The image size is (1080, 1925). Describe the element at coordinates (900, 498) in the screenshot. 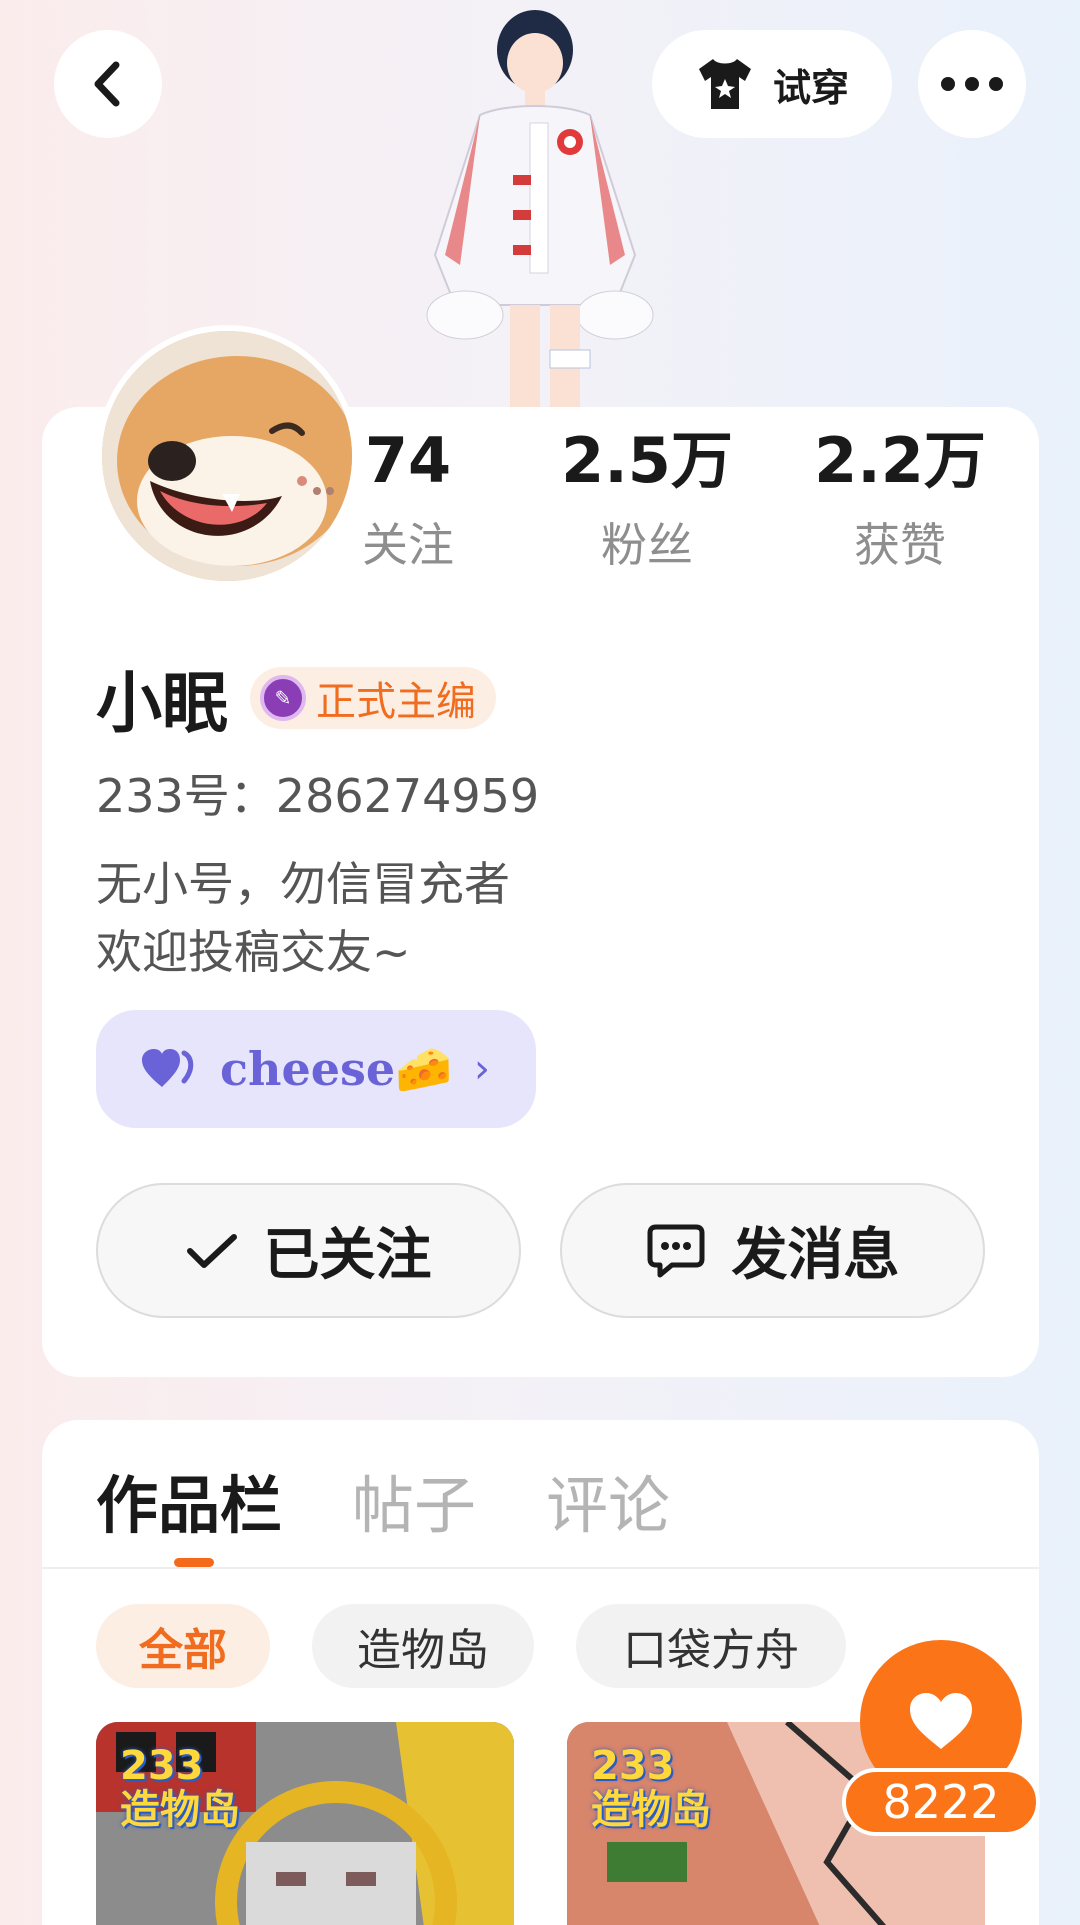

I see `stat-likes: 2.2万 获赞` at that location.